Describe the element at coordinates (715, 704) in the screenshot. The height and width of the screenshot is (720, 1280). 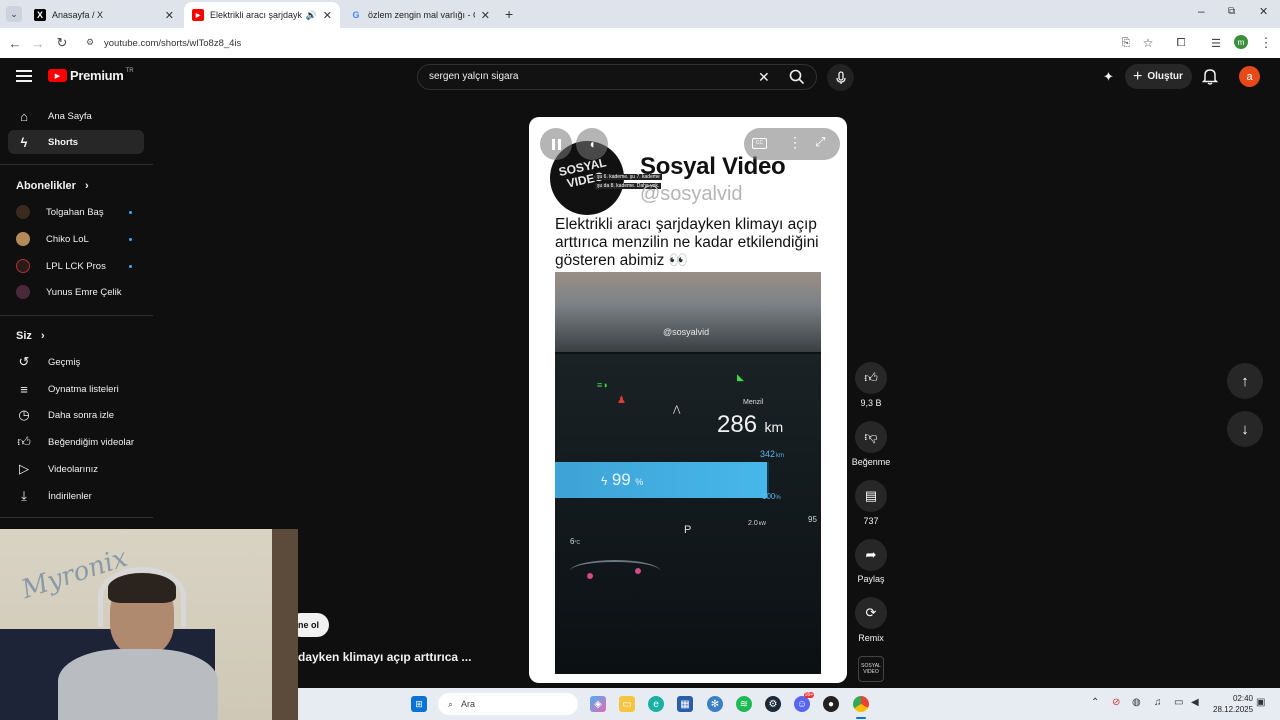
I see `settings-app-icon: ✻` at that location.